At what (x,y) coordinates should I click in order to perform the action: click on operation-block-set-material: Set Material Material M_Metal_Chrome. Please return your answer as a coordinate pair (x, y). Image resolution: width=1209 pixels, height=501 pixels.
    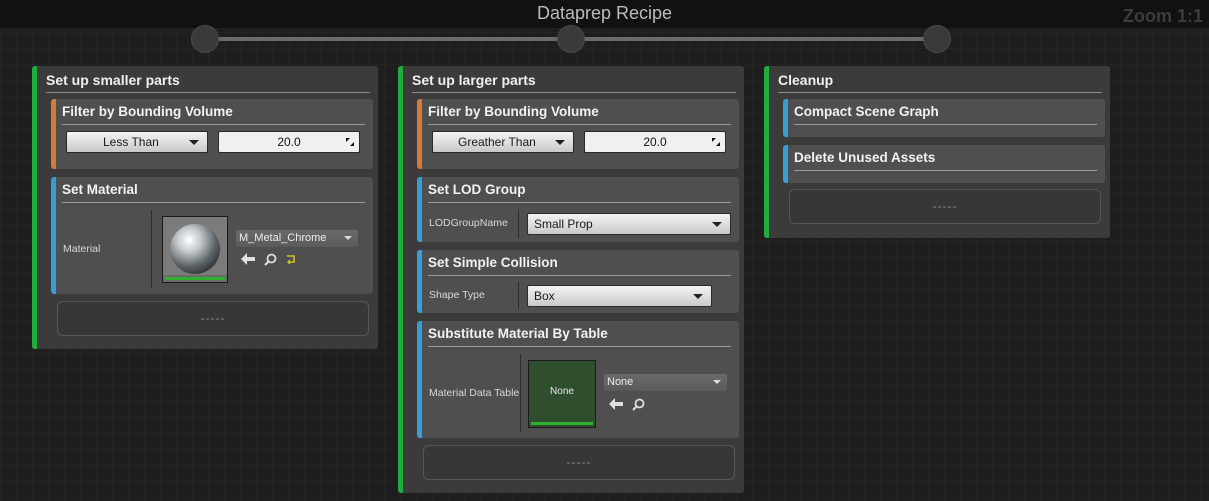
    Looking at the image, I should click on (212, 235).